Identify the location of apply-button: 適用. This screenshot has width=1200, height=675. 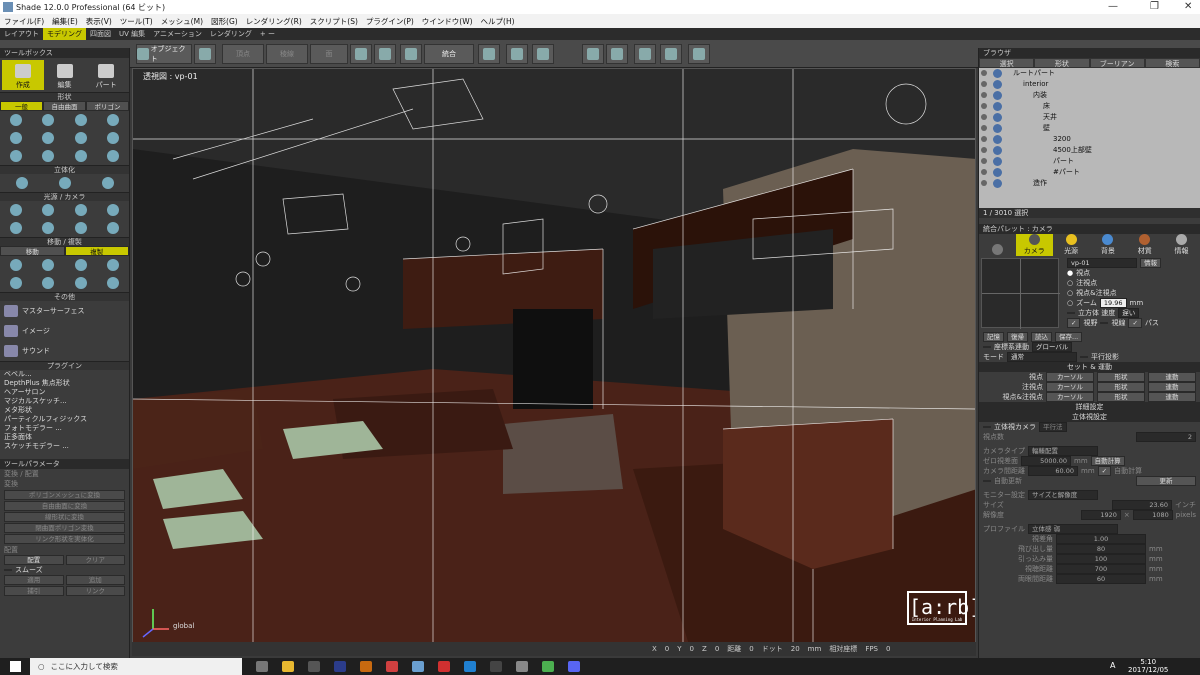
(34, 580).